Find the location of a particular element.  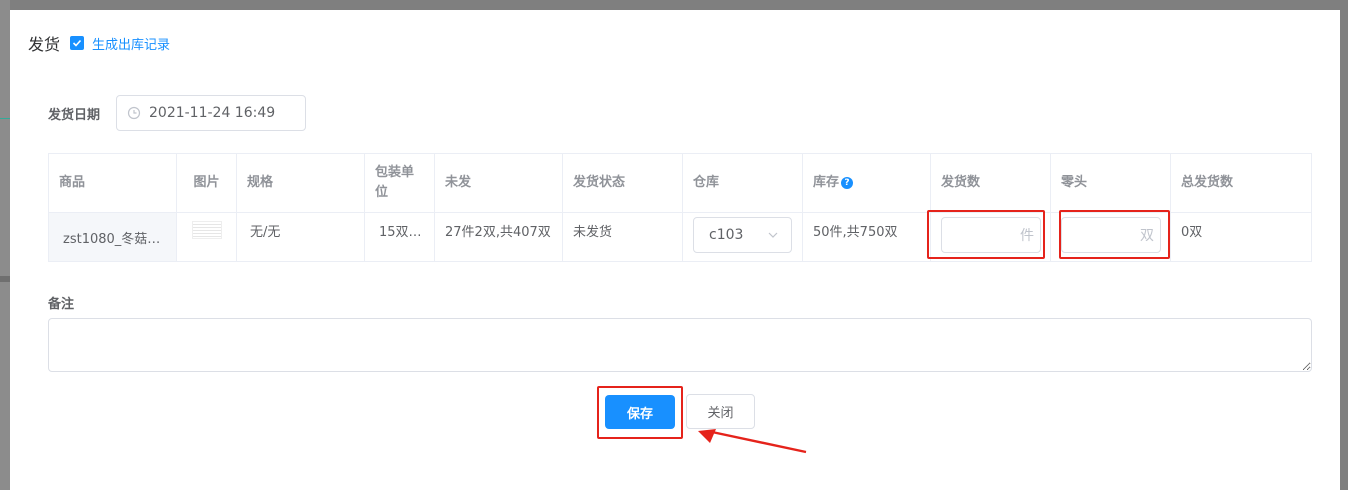

close-button: 关闭 is located at coordinates (720, 411).